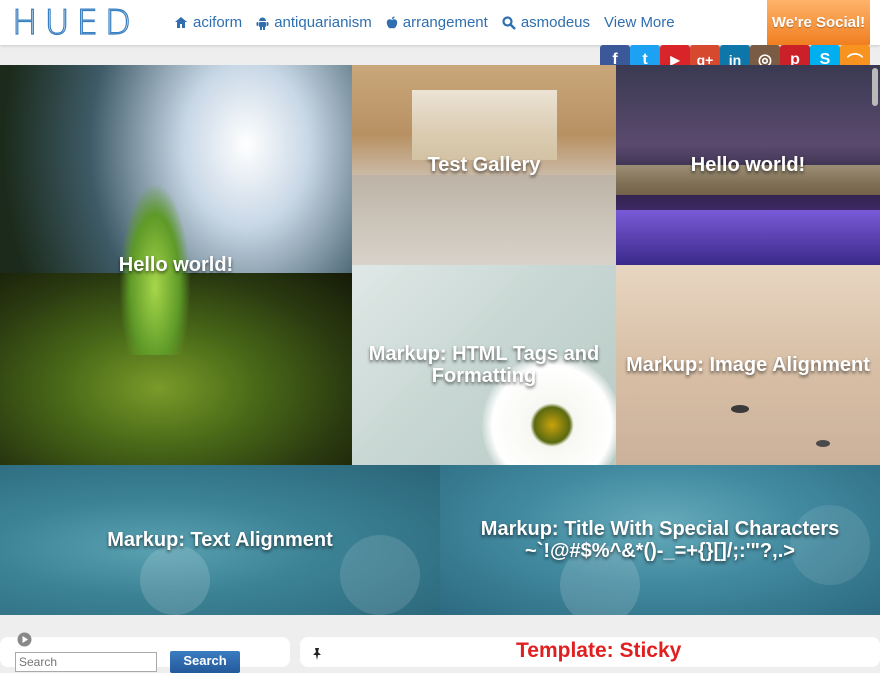 This screenshot has height=673, width=880. Describe the element at coordinates (74, 22) in the screenshot. I see `site-logo: HUED` at that location.